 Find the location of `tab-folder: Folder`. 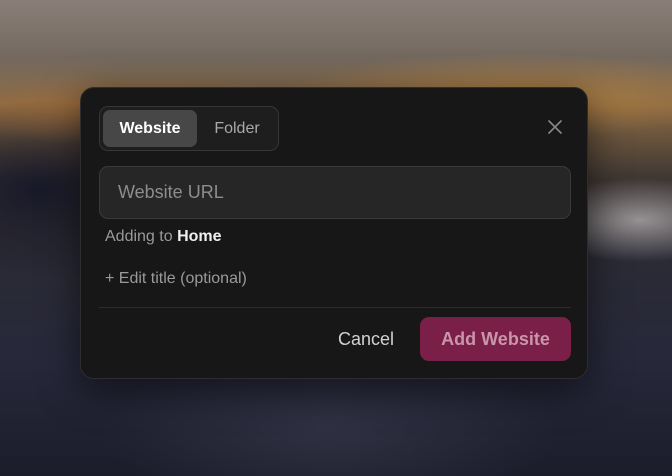

tab-folder: Folder is located at coordinates (237, 128).